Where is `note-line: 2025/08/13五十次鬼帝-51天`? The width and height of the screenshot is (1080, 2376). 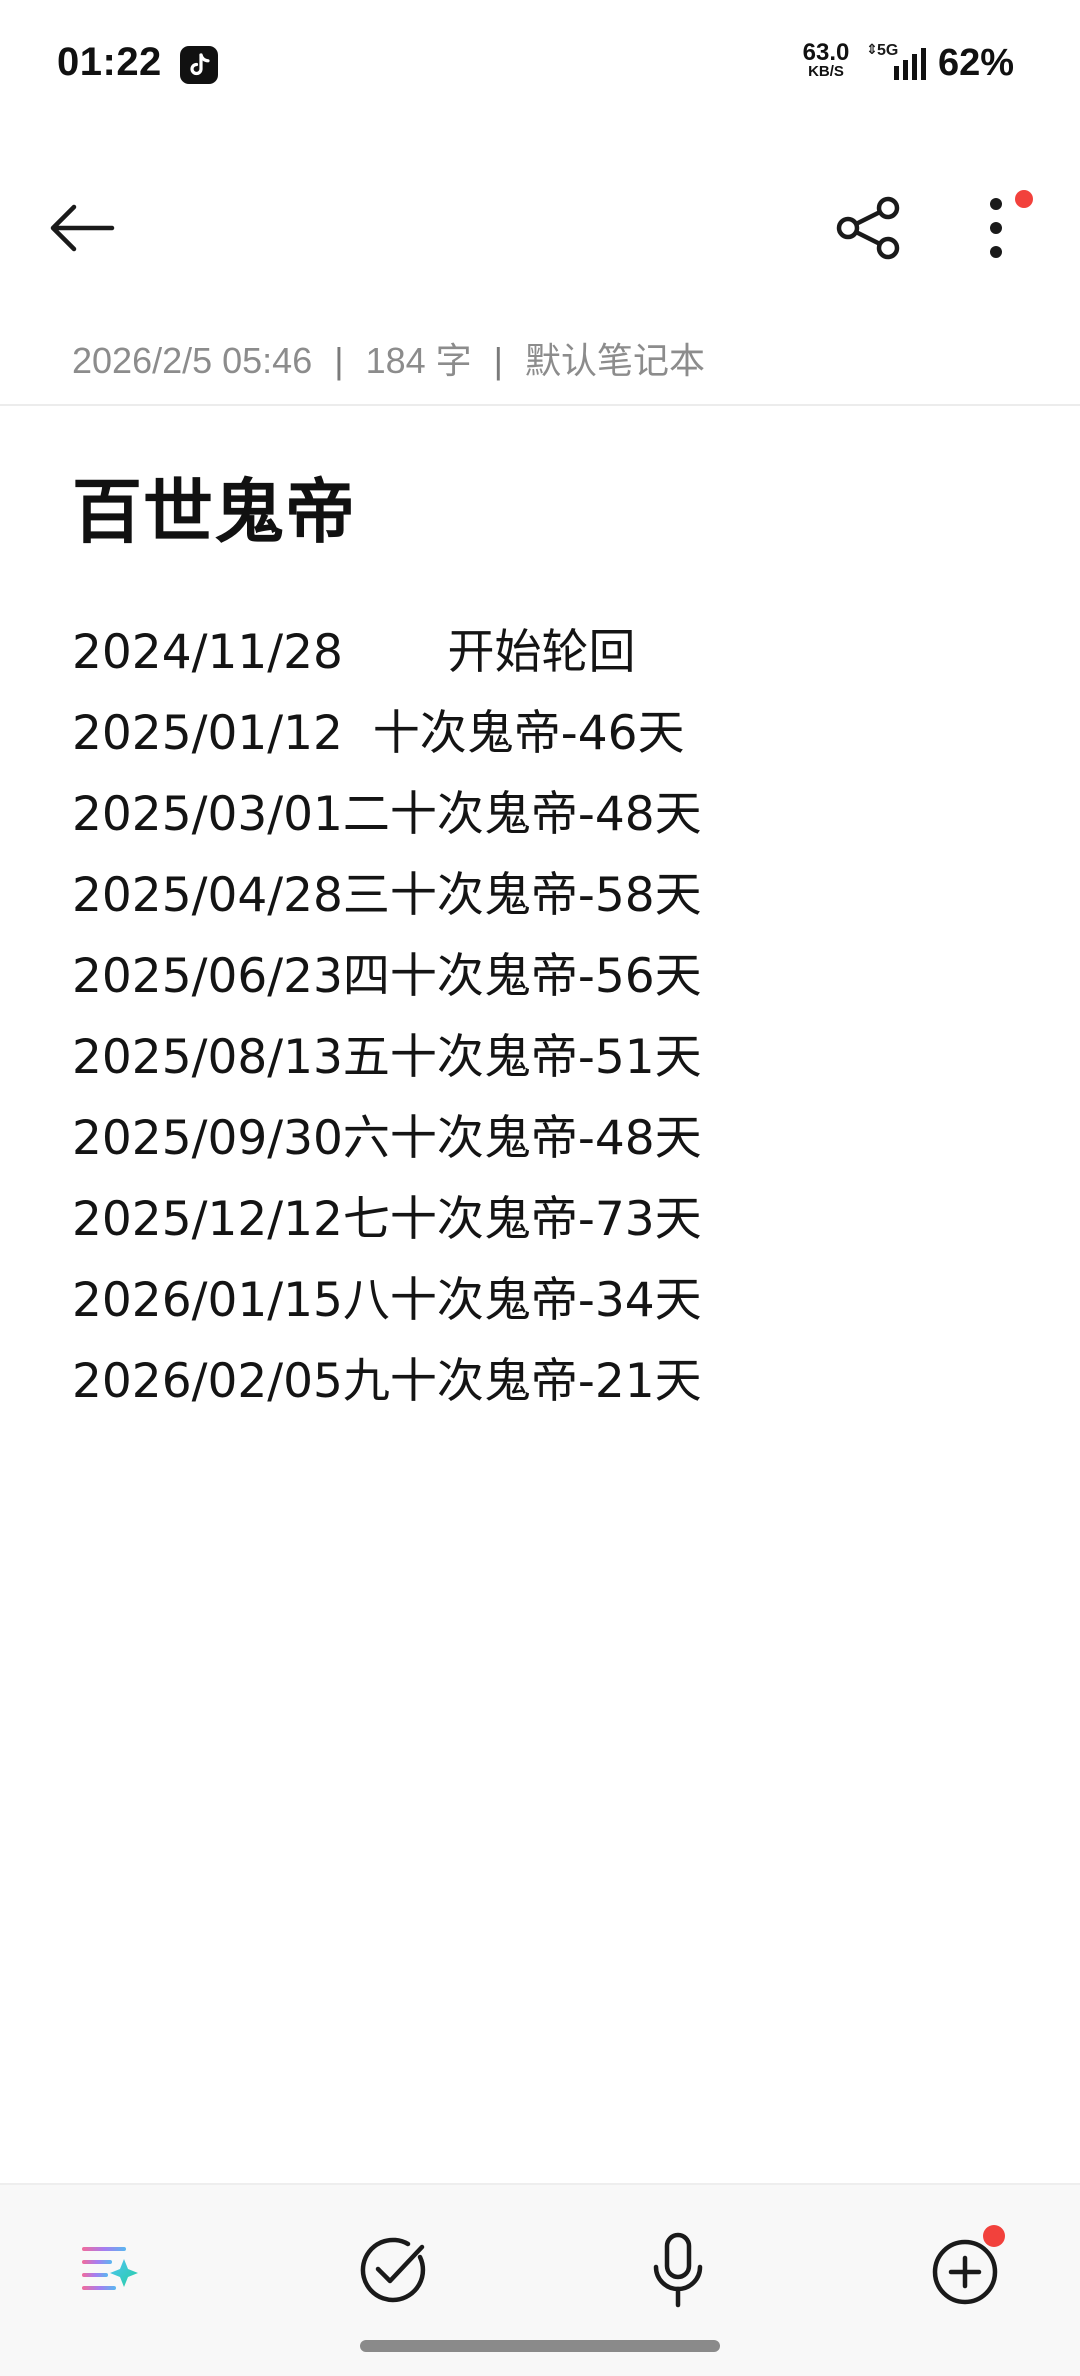 note-line: 2025/08/13五十次鬼帝-51天 is located at coordinates (387, 1057).